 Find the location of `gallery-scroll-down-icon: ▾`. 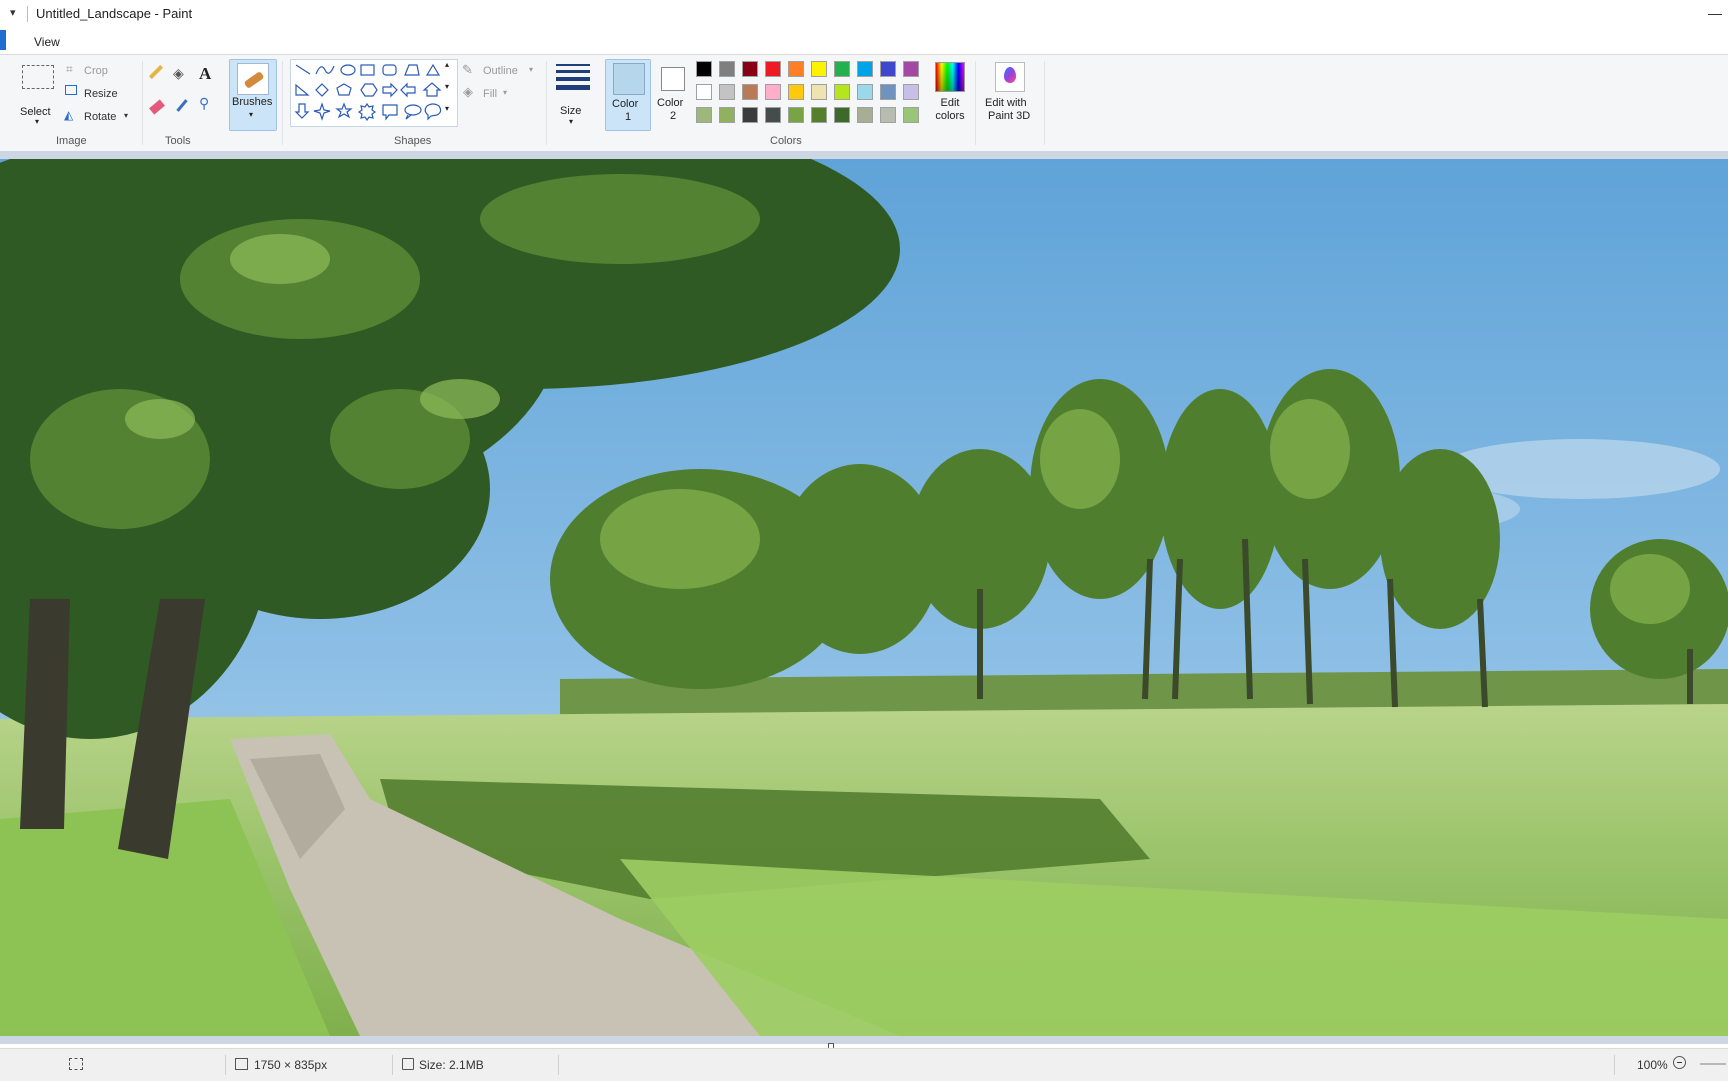

gallery-scroll-down-icon: ▾ is located at coordinates (447, 86).